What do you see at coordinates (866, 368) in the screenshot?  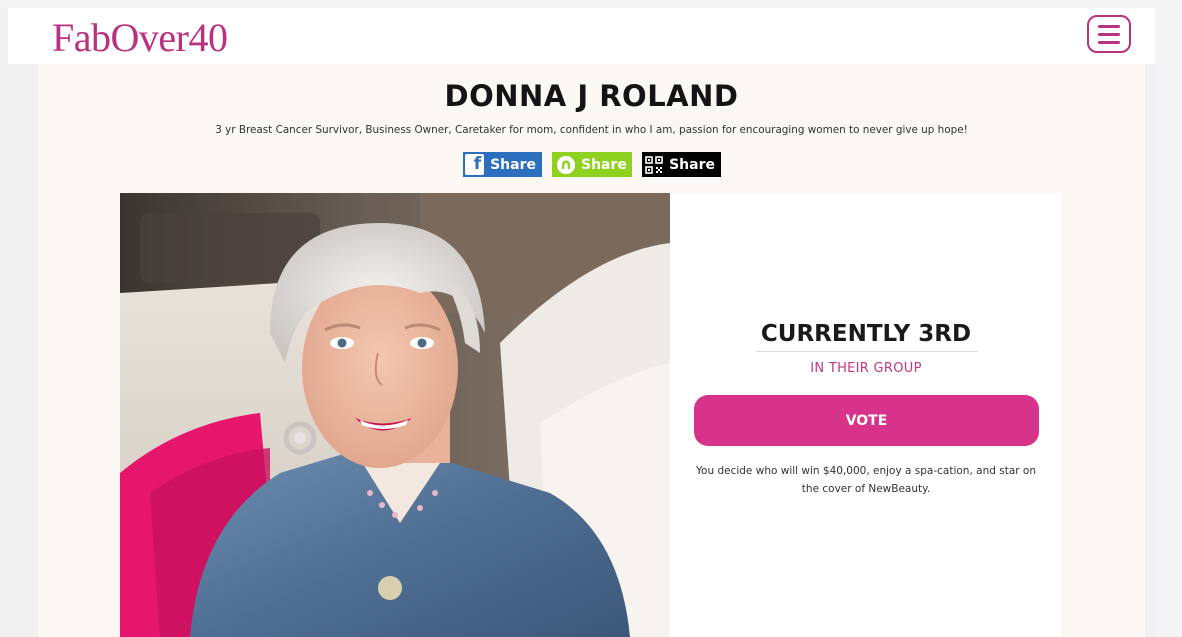 I see `rank-subtitle: IN THEIR GROUP` at bounding box center [866, 368].